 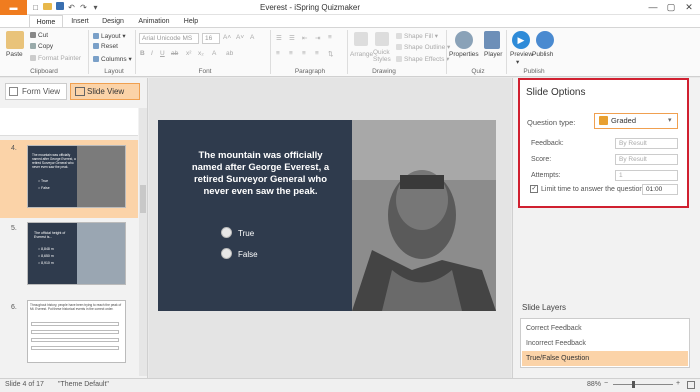 I want to click on superscript-icon: x², so click(x=188, y=53).